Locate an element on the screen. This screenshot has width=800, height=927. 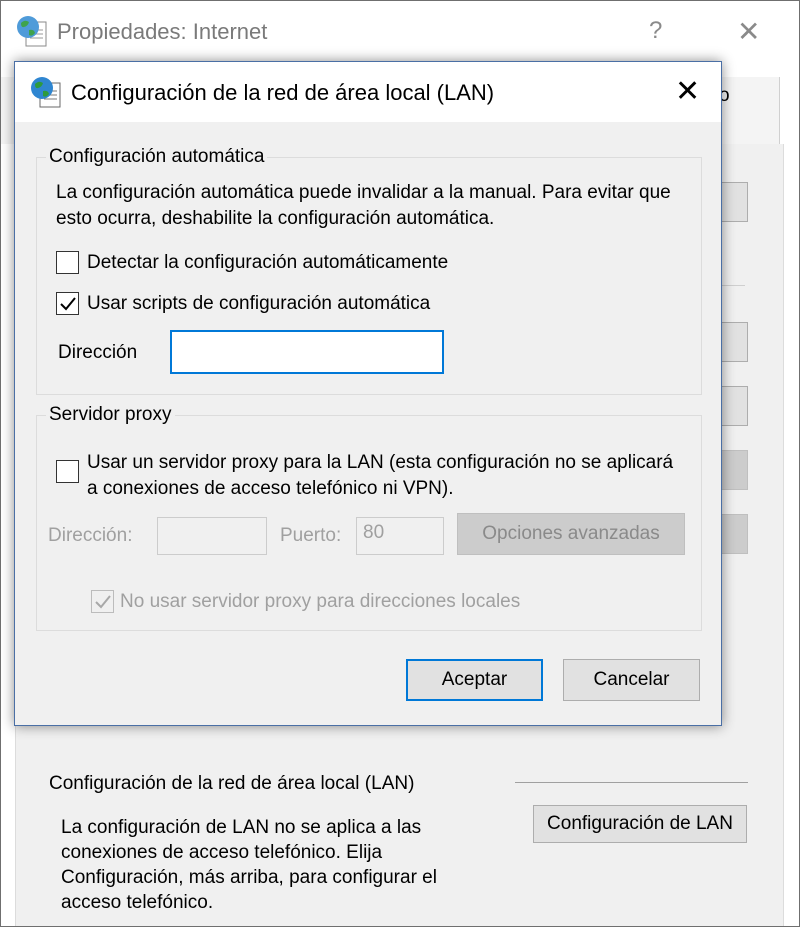
script-address-input is located at coordinates (307, 352).